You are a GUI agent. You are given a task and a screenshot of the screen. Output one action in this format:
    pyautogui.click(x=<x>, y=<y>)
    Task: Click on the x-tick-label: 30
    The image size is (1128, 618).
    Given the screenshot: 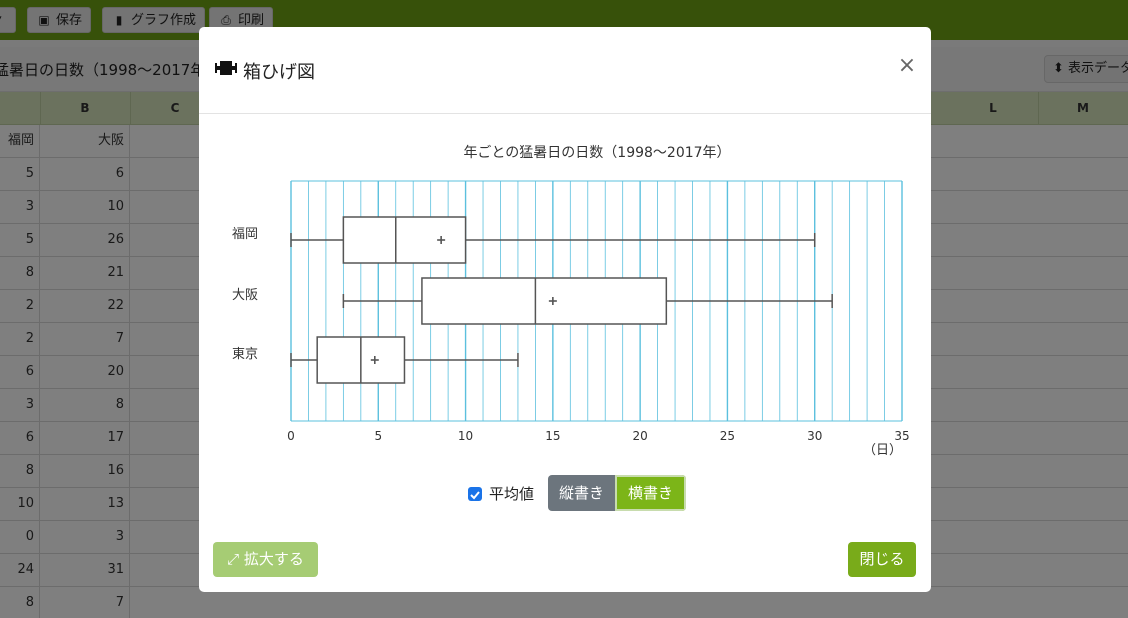 What is the action you would take?
    pyautogui.click(x=814, y=436)
    